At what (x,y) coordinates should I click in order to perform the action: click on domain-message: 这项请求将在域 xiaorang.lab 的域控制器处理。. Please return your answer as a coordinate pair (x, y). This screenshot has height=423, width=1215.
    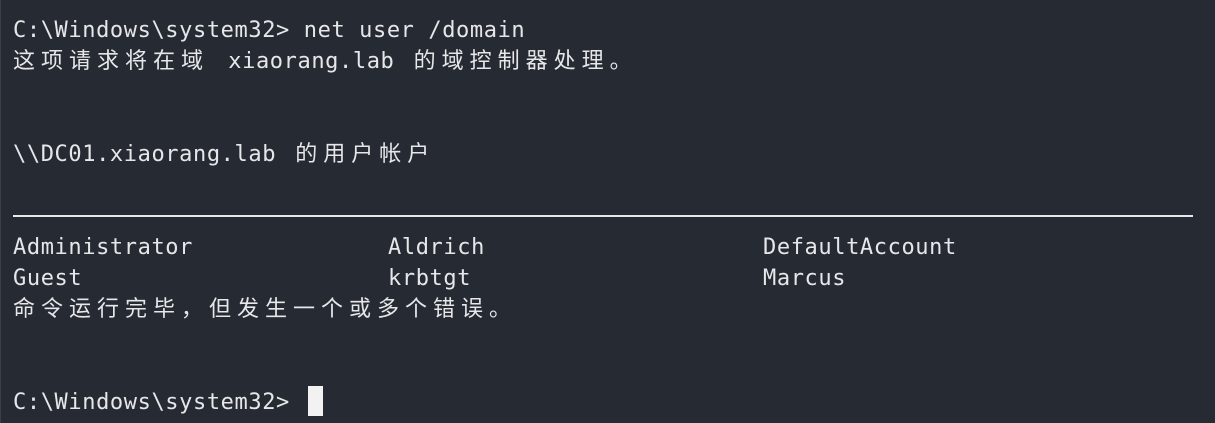
    Looking at the image, I should click on (325, 62).